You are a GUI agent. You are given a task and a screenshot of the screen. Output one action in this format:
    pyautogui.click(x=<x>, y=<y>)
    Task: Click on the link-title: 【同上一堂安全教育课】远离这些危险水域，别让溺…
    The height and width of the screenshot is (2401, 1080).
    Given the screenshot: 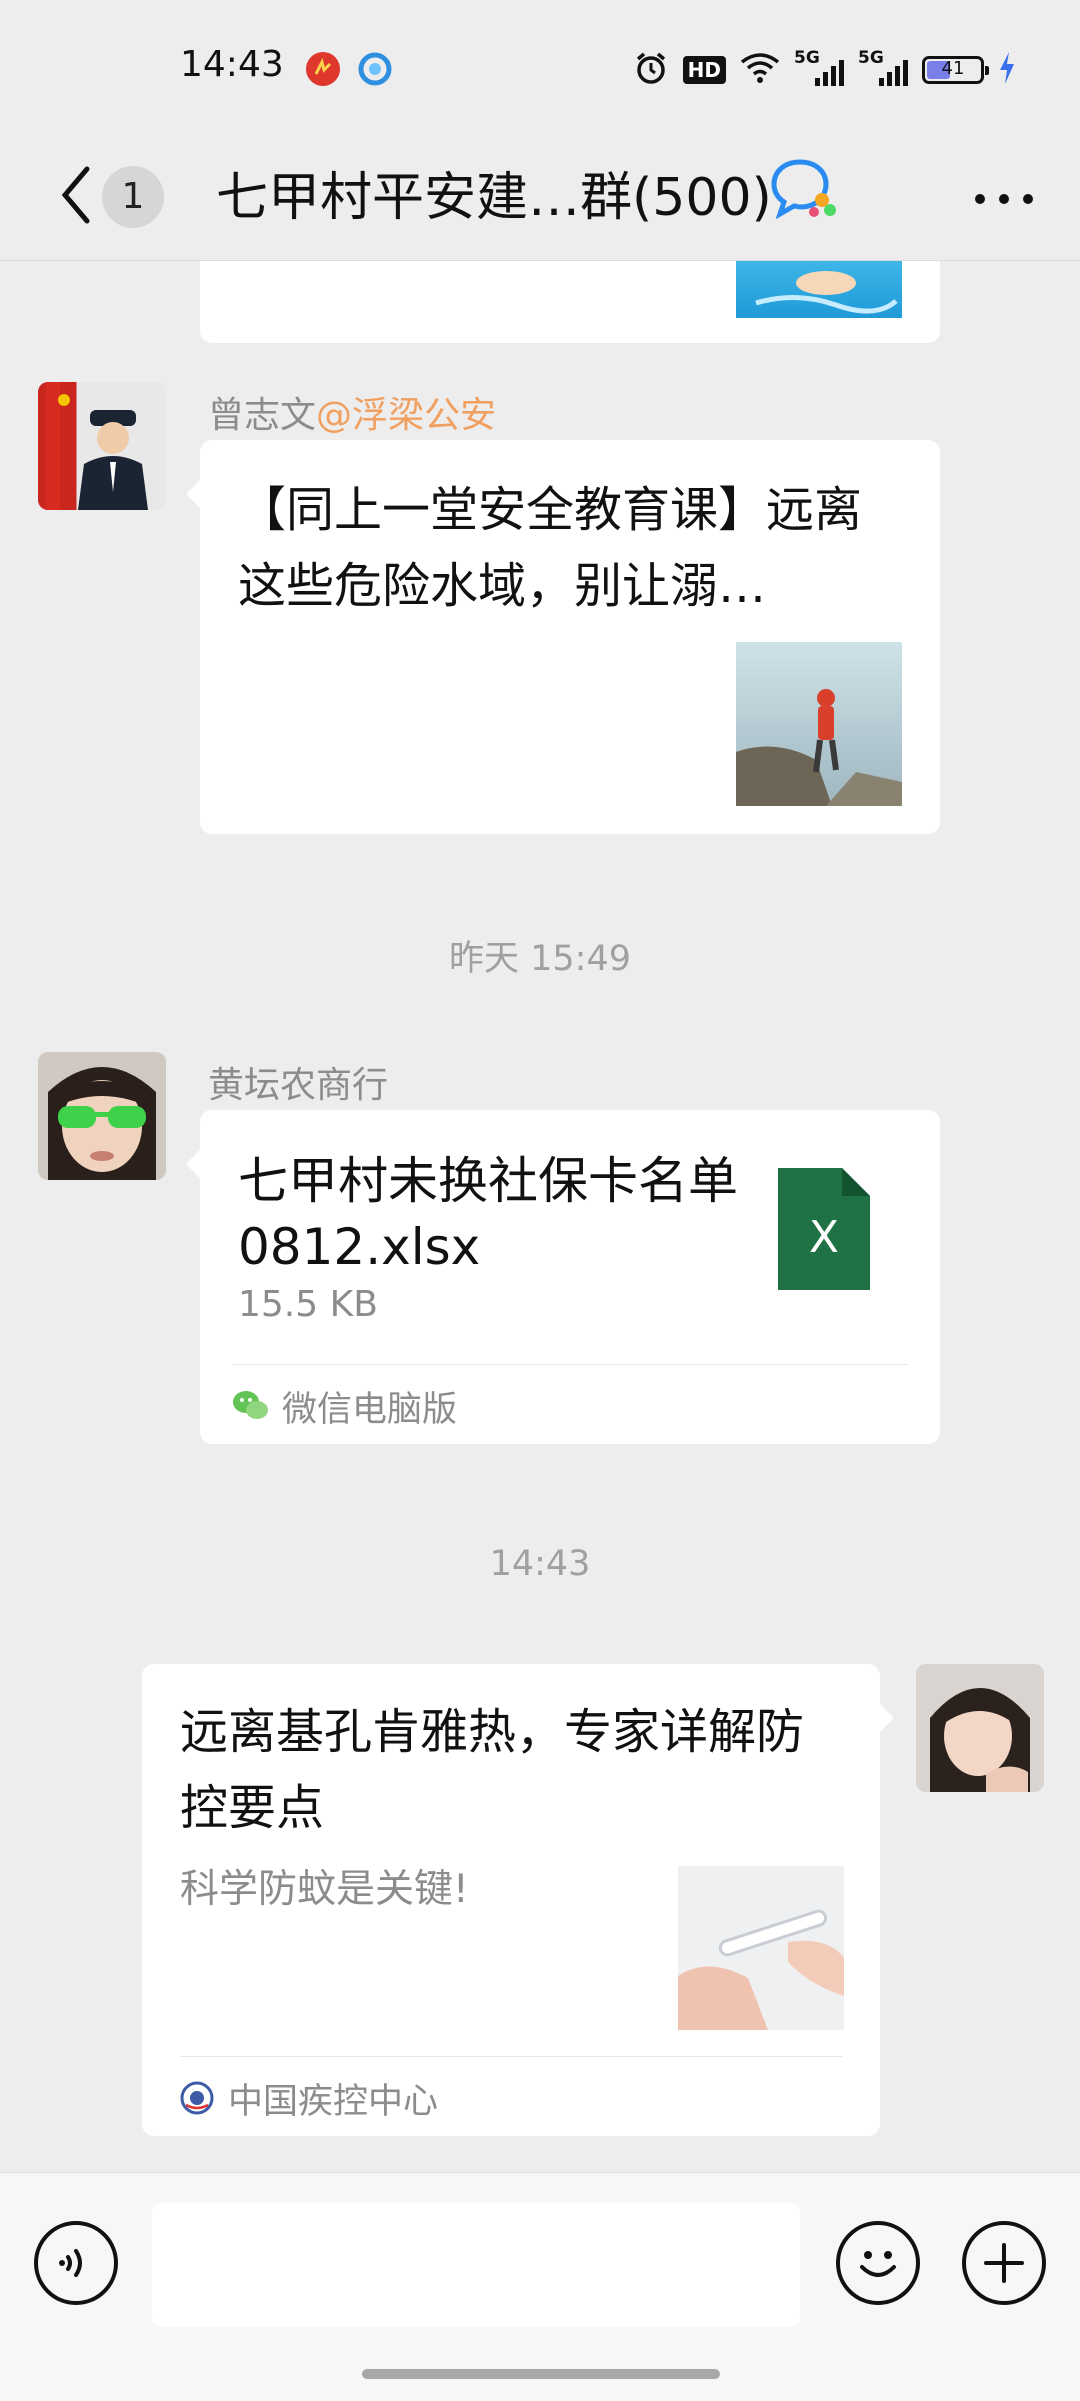 What is the action you would take?
    pyautogui.click(x=550, y=548)
    